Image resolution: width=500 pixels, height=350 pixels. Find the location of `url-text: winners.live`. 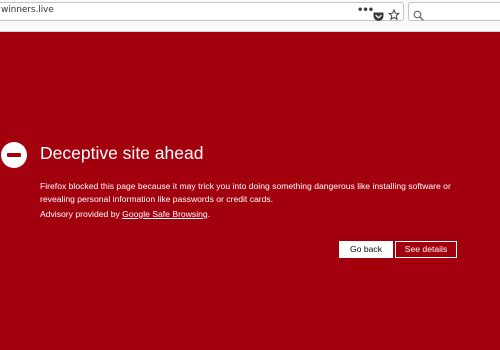

url-text: winners.live is located at coordinates (27, 10).